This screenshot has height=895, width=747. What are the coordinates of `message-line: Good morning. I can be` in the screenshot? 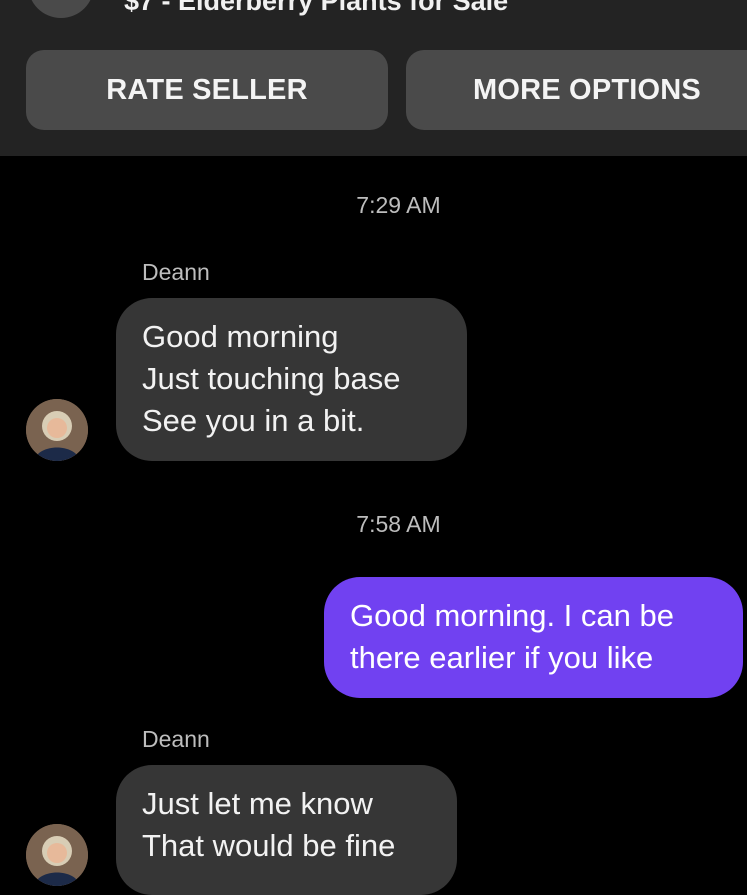 It's located at (512, 615).